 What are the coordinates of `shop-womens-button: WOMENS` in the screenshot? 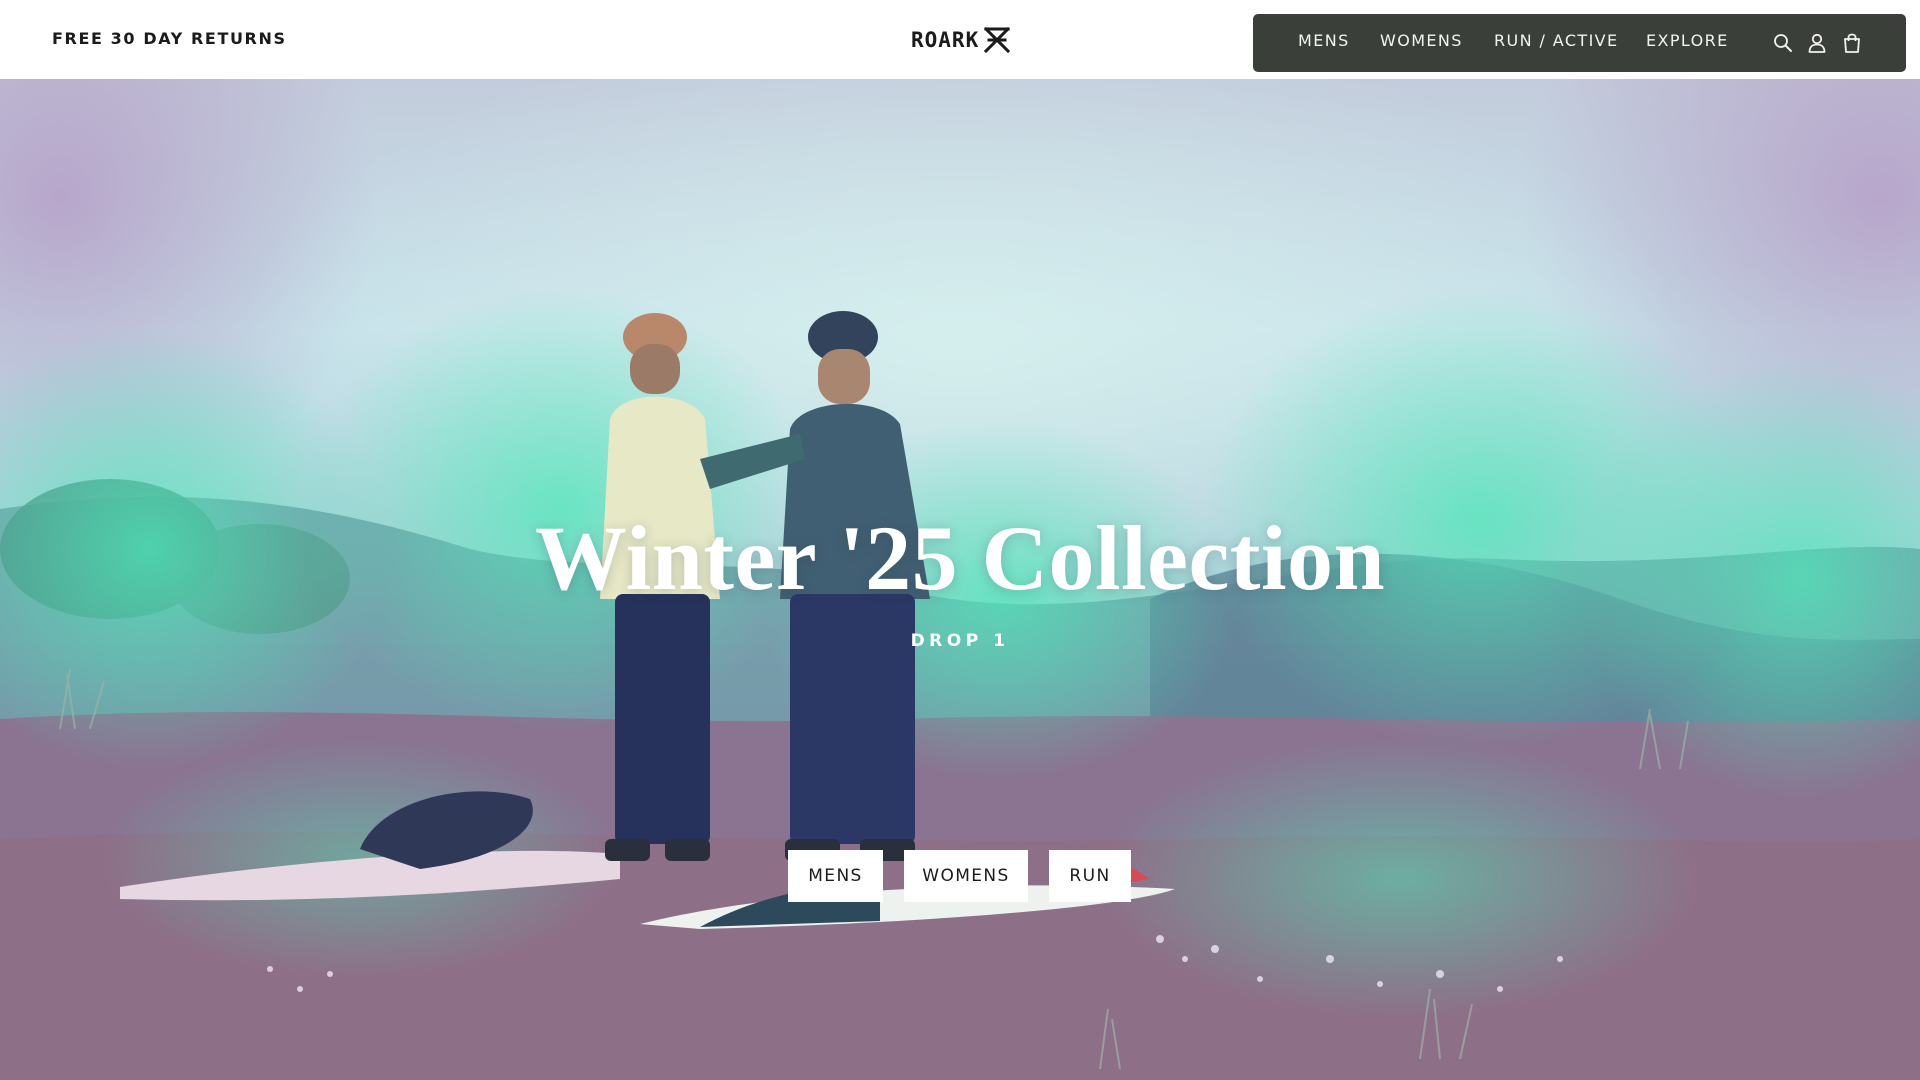 It's located at (966, 876).